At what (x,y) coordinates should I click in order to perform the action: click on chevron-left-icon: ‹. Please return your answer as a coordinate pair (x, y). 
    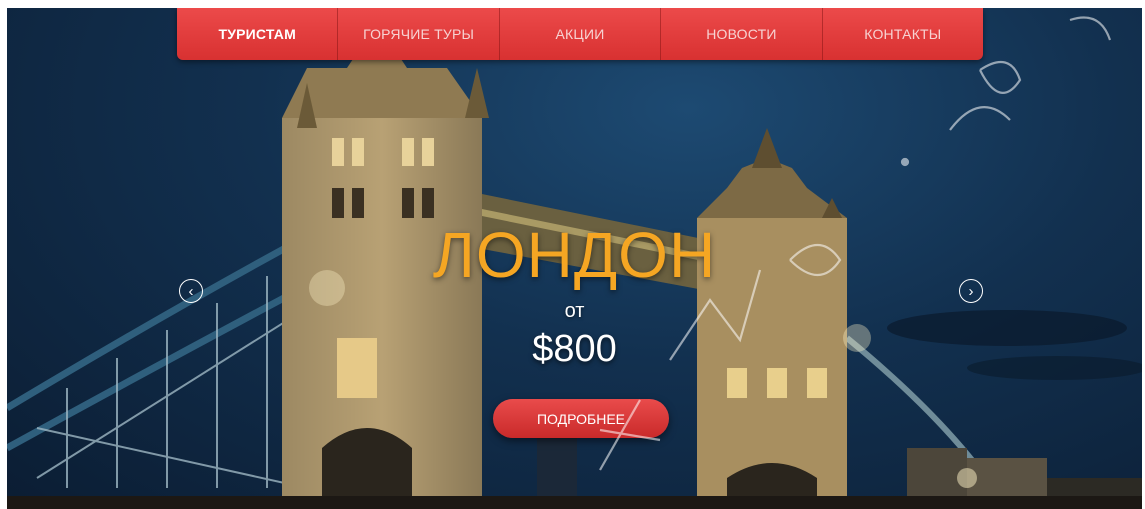
    Looking at the image, I should click on (191, 291).